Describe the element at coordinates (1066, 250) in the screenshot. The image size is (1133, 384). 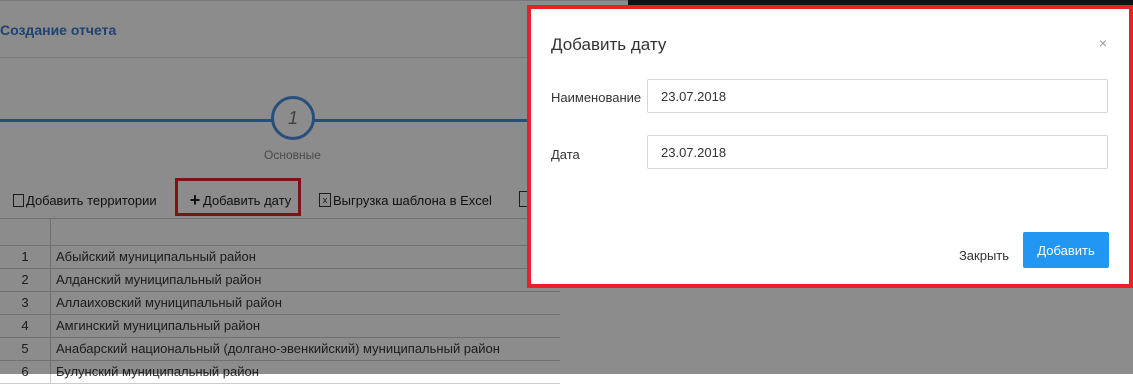
I see `add-button: Добавить` at that location.